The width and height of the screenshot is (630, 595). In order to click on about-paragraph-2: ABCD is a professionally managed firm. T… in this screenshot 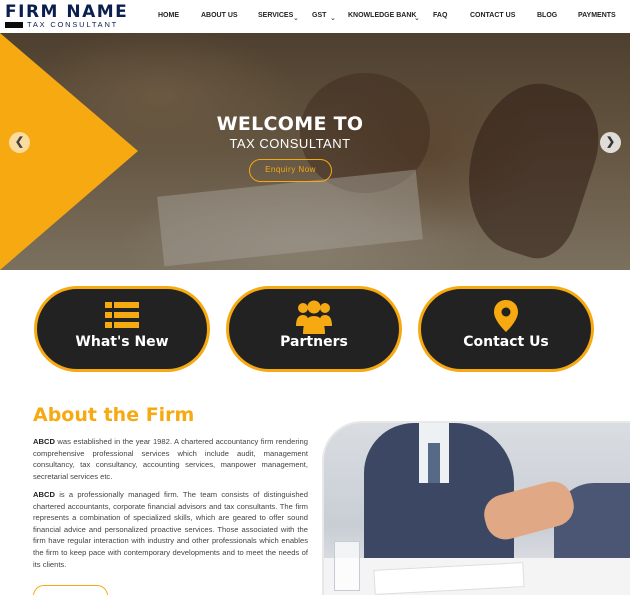, I will do `click(170, 529)`.